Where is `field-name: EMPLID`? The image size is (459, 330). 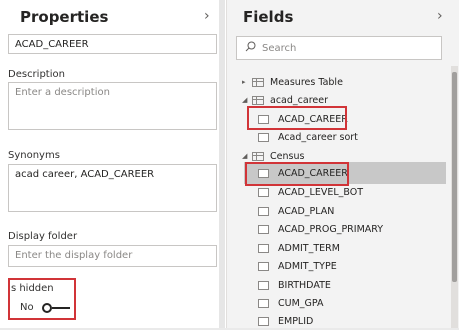 field-name: EMPLID is located at coordinates (296, 321).